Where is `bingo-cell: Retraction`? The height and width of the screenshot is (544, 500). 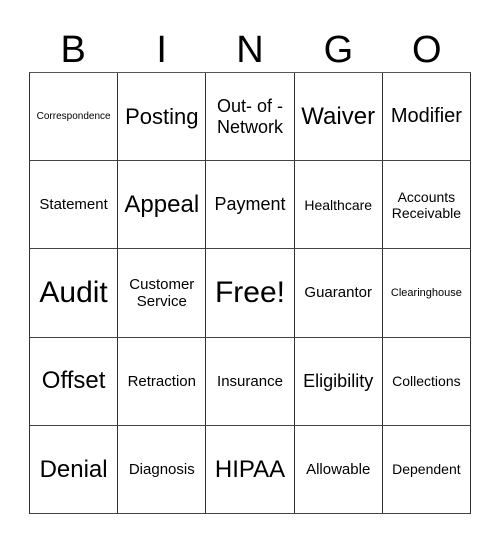
bingo-cell: Retraction is located at coordinates (162, 381).